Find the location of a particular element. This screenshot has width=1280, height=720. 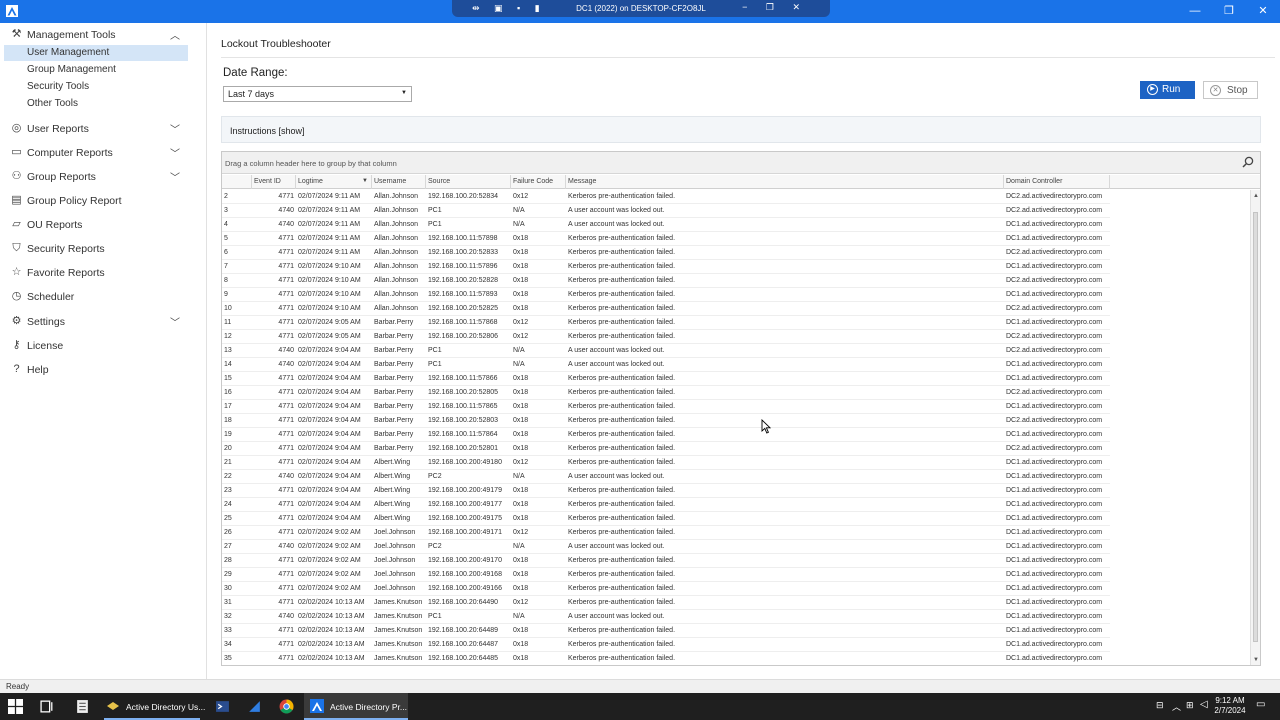

stop-button: ✕ Stop is located at coordinates (1230, 90).